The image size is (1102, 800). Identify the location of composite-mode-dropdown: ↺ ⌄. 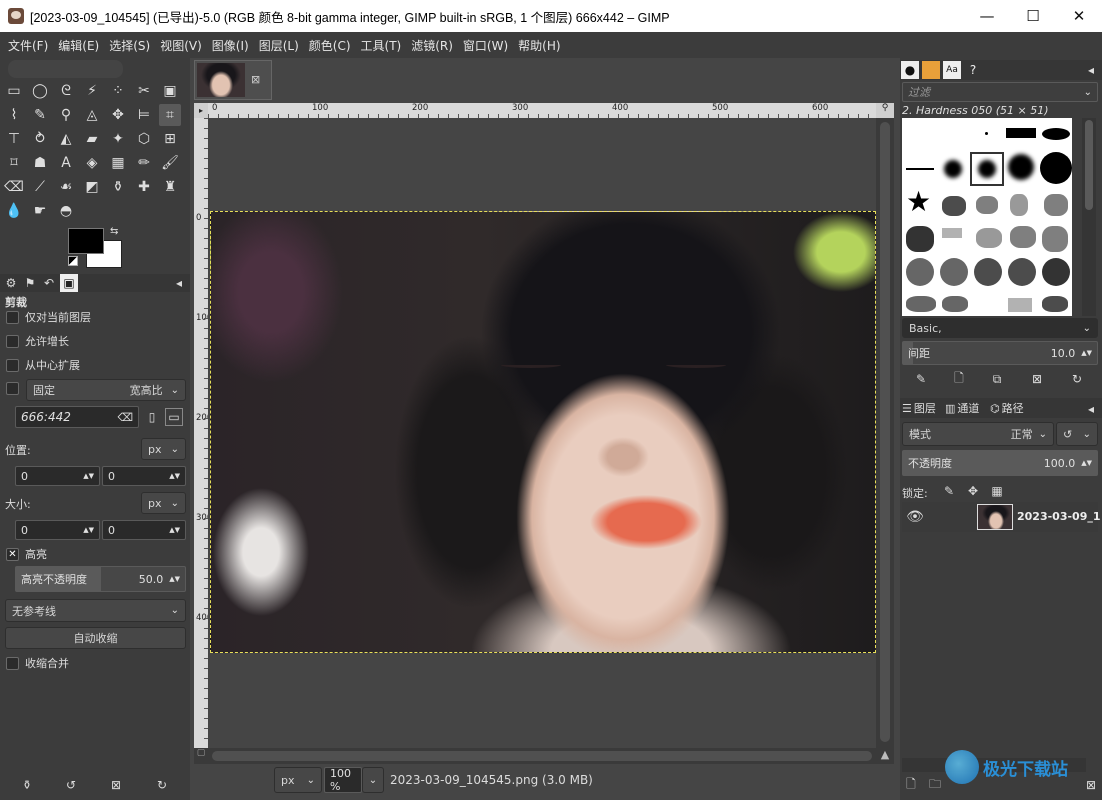
(1077, 434).